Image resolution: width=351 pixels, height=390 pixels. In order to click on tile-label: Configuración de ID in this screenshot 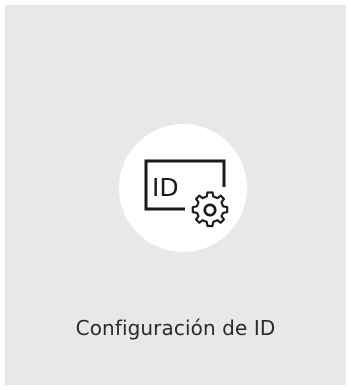, I will do `click(175, 328)`.